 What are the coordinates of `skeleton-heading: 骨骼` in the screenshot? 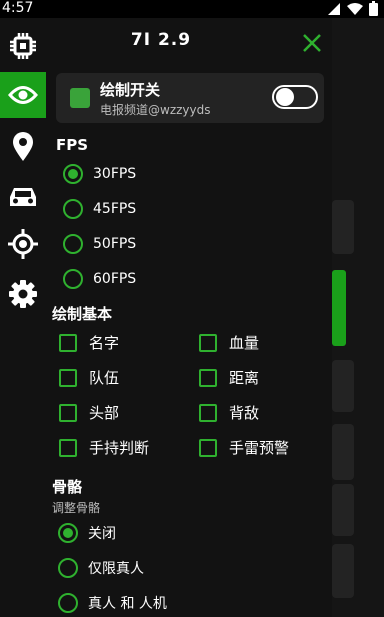 It's located at (67, 487).